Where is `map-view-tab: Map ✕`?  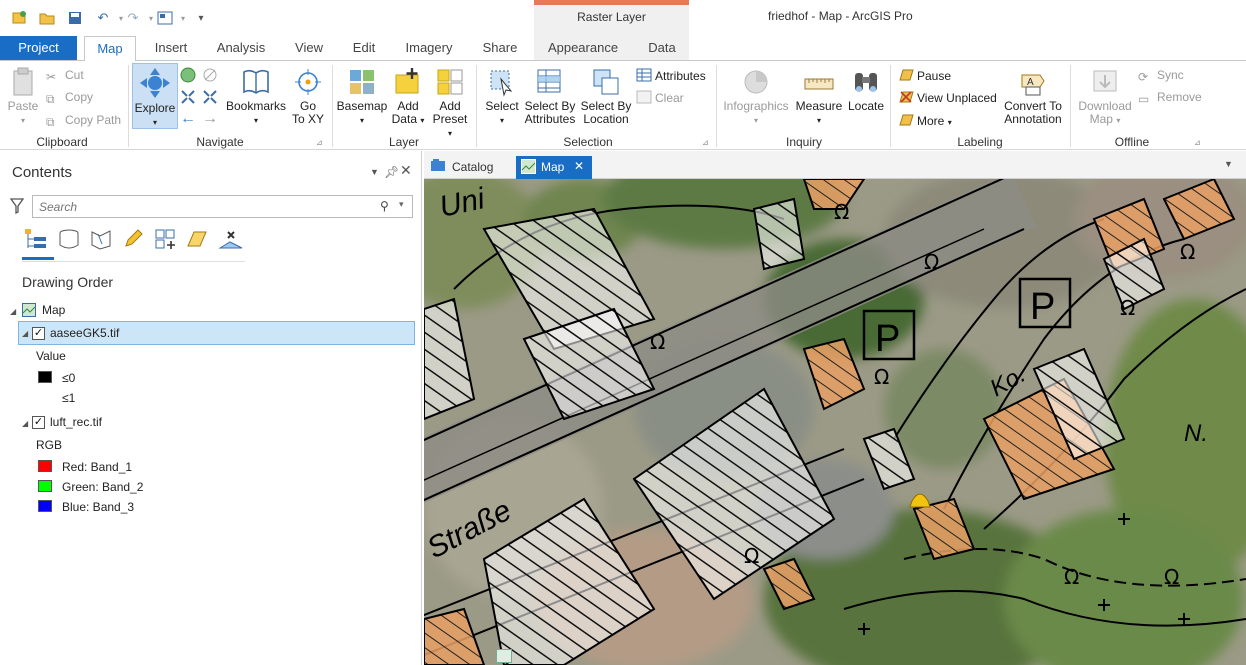 map-view-tab: Map ✕ is located at coordinates (554, 167).